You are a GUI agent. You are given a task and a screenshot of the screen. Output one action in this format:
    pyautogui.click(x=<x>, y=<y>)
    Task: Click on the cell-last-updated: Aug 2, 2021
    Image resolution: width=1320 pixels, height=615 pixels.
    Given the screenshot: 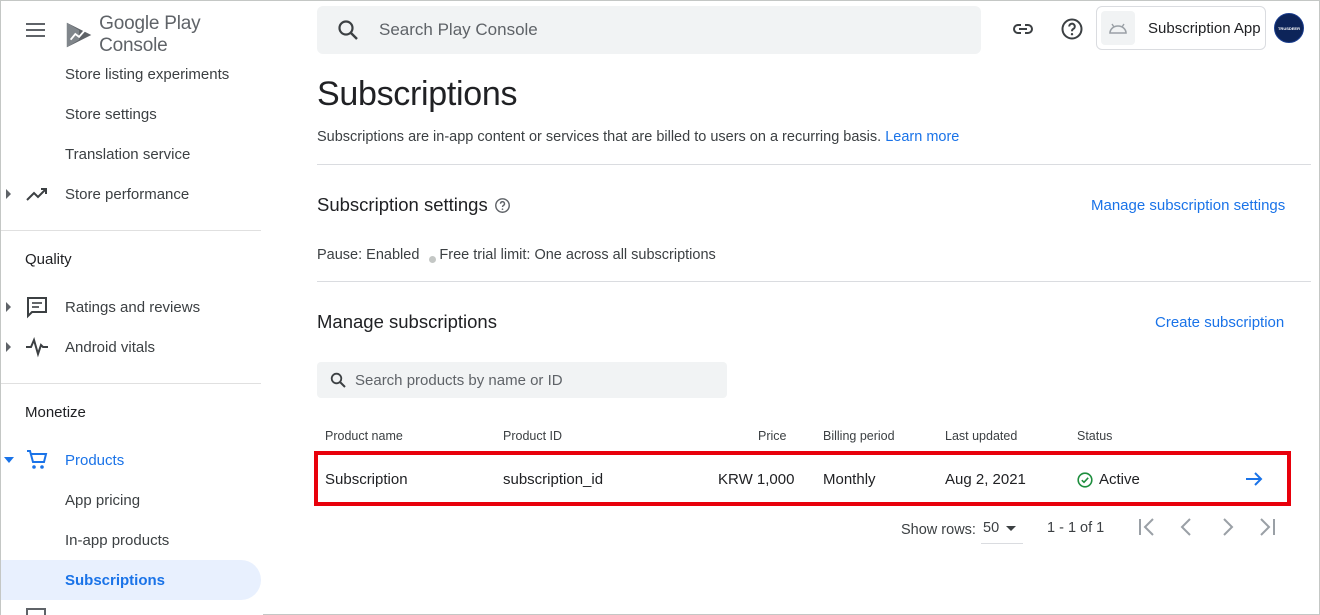 What is the action you would take?
    pyautogui.click(x=985, y=479)
    